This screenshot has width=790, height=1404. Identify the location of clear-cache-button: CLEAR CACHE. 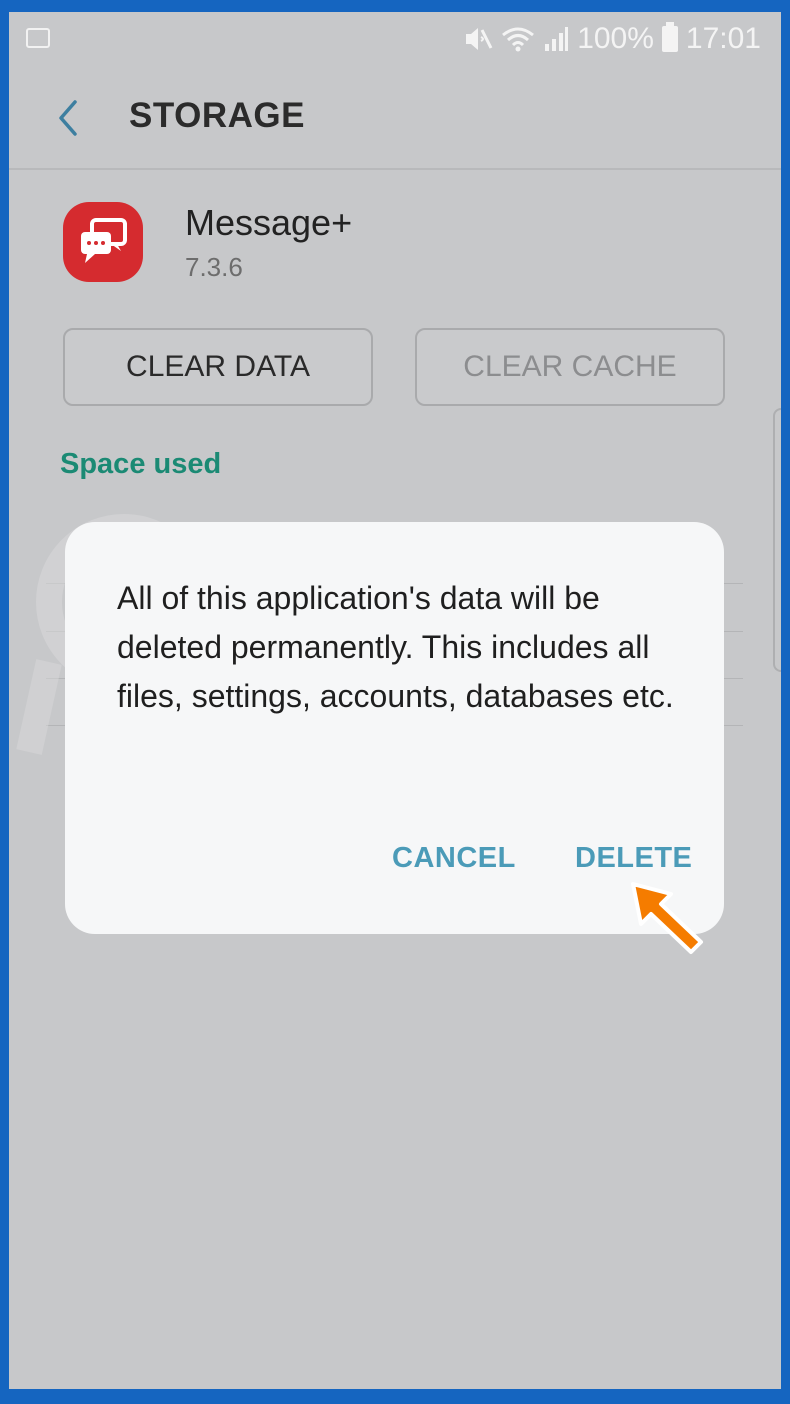
(570, 367).